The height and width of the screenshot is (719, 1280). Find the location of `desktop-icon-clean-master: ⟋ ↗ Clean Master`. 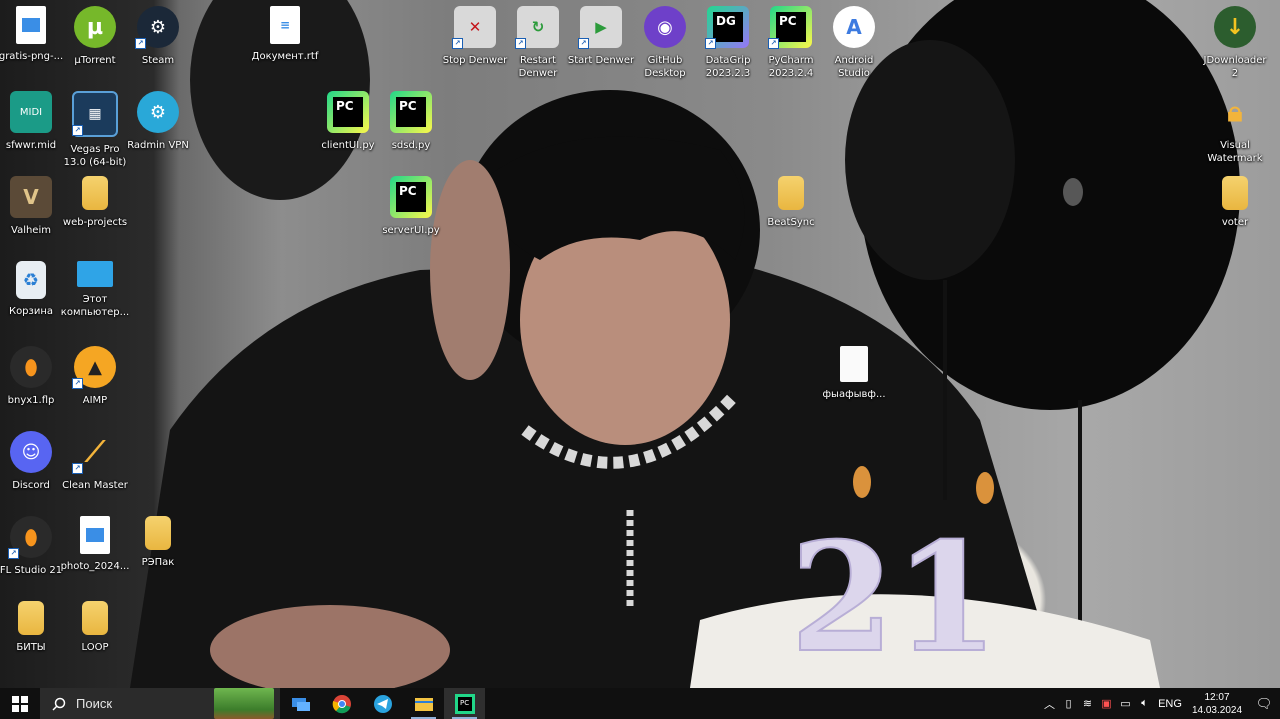

desktop-icon-clean-master: ⟋ ↗ Clean Master is located at coordinates (95, 461).